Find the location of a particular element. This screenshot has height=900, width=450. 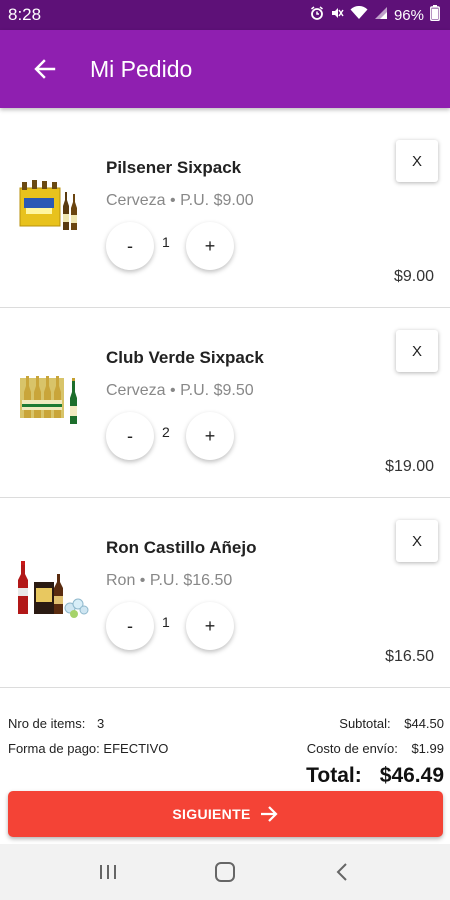

status-bar: 8:28 96% is located at coordinates (225, 15).